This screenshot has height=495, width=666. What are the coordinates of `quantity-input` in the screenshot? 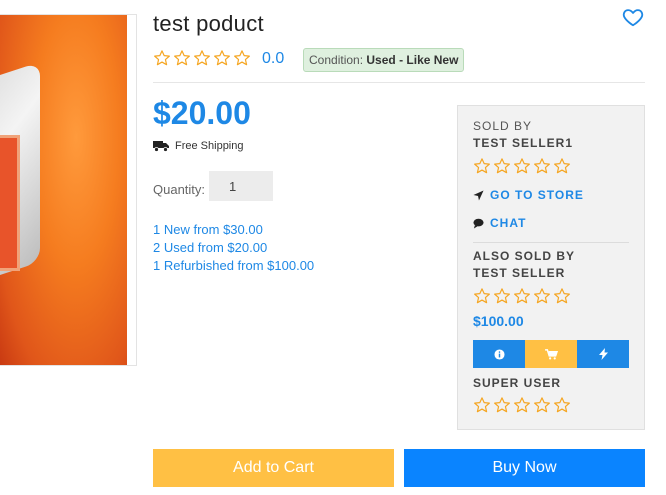 It's located at (241, 186).